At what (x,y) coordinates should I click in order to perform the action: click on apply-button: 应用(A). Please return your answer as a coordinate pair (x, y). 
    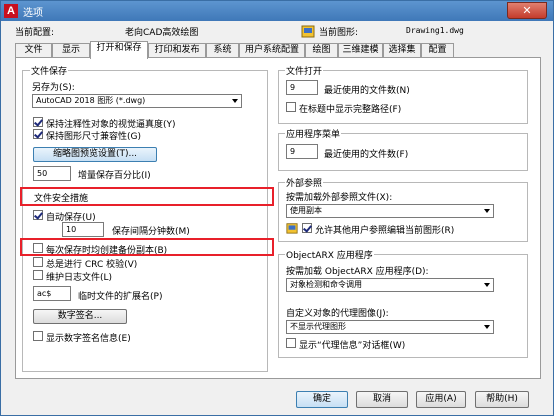
    Looking at the image, I should click on (441, 399).